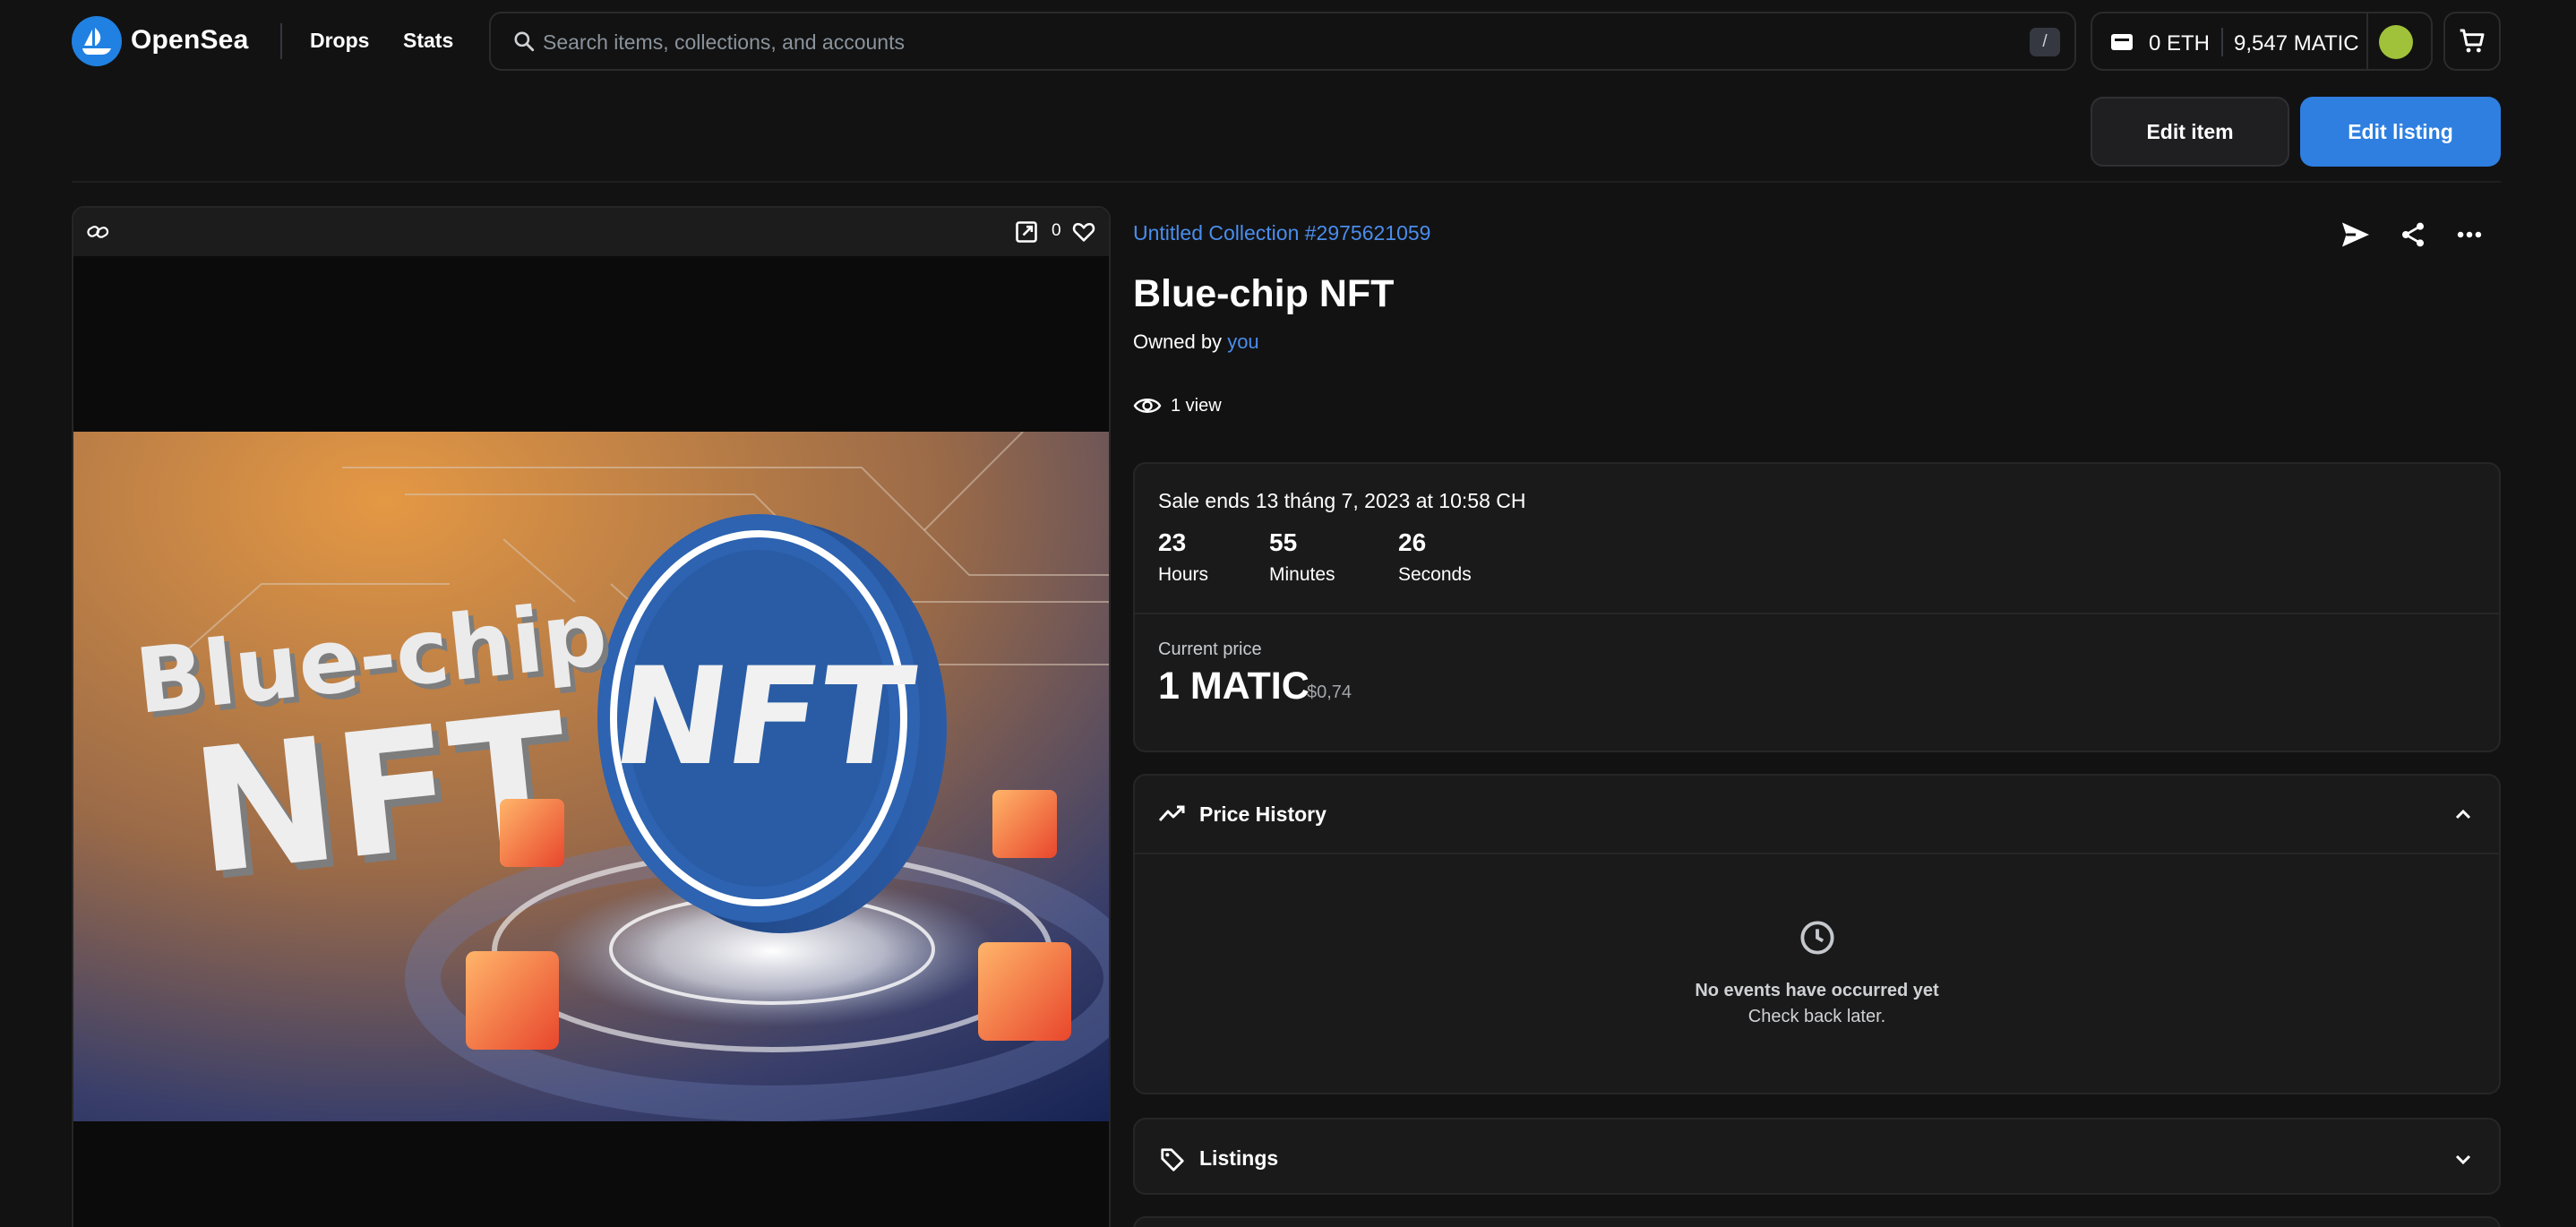  I want to click on countdown-value: 55, so click(1283, 542).